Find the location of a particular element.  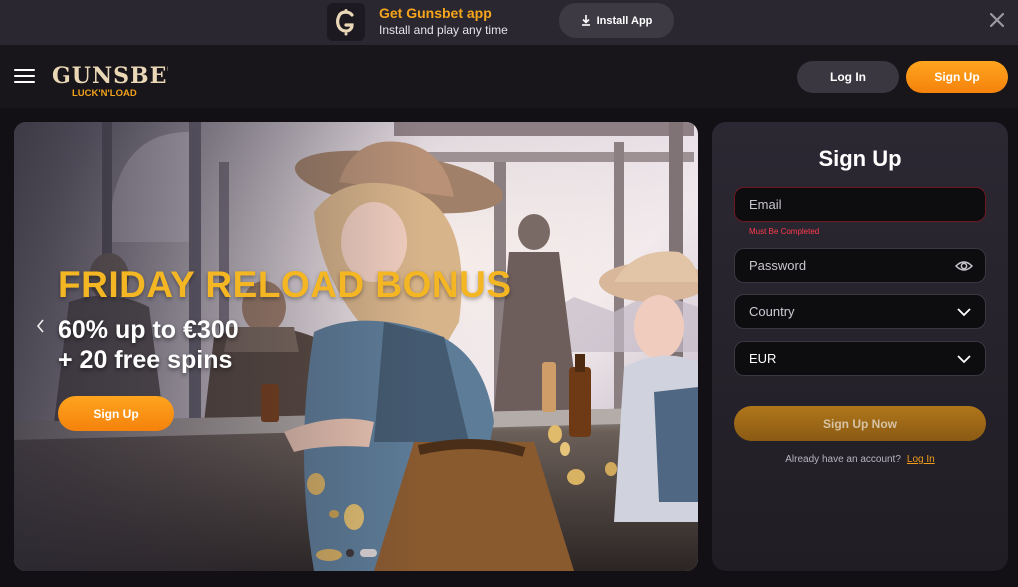

gunsbet-g-logo-icon is located at coordinates (345, 22).